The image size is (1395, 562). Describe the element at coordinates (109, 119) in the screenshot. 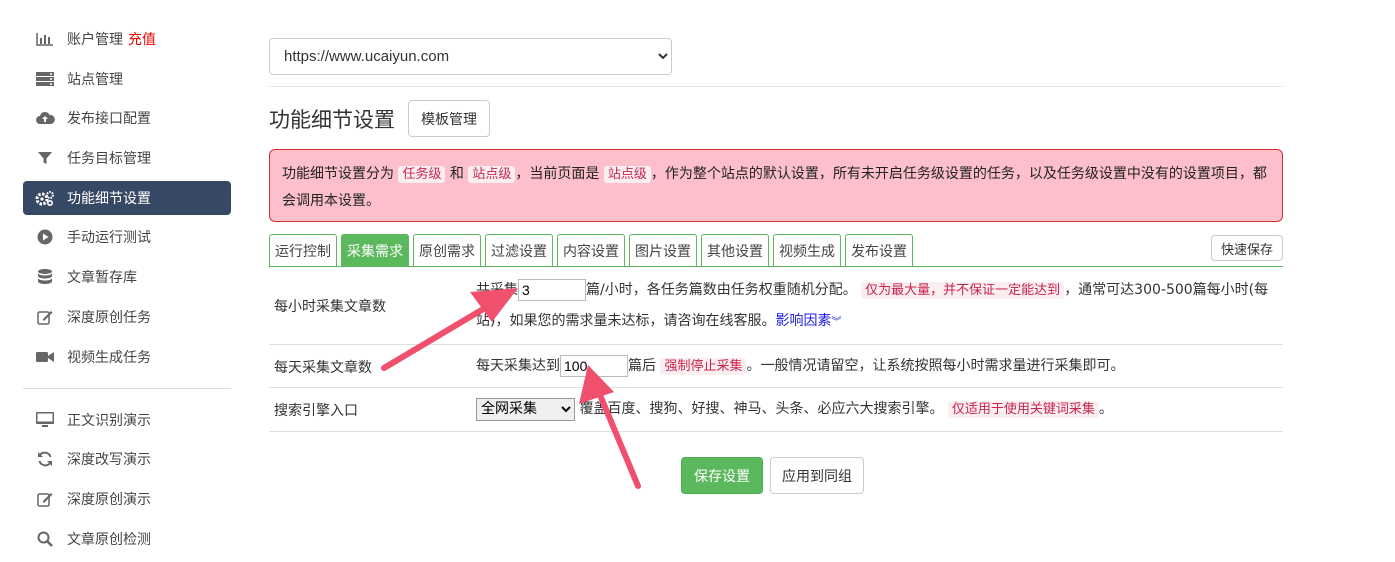

I see `sidebar-item-label: 发布接口配置` at that location.